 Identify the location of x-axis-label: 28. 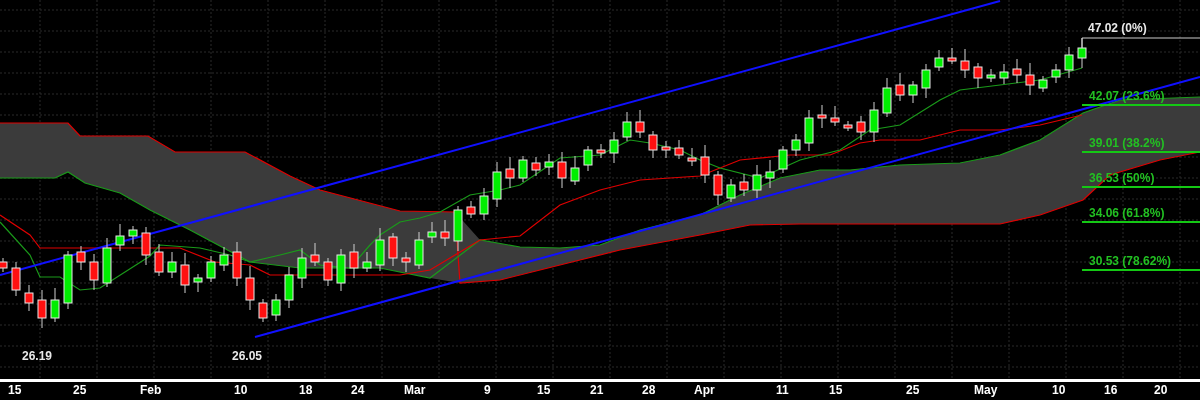
(649, 390).